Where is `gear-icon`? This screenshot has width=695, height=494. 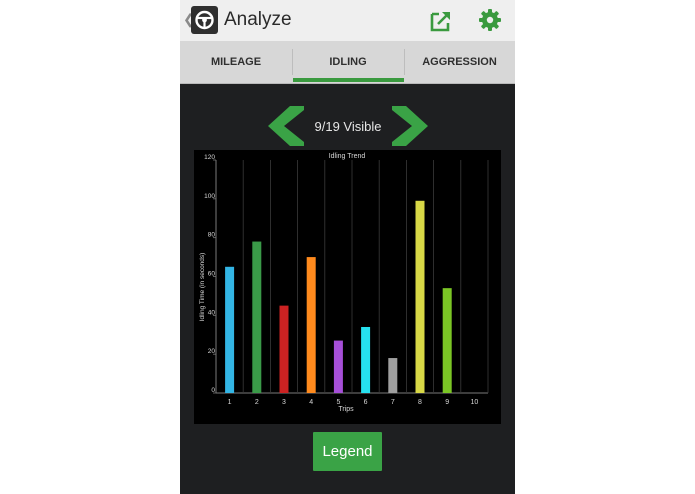 gear-icon is located at coordinates (490, 20).